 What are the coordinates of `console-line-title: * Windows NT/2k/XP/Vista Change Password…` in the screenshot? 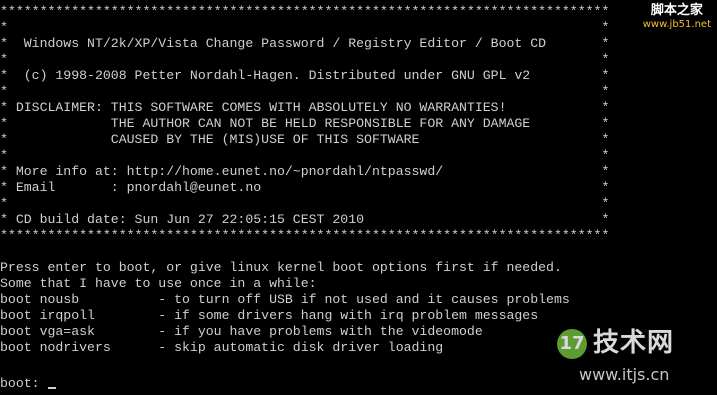 It's located at (305, 43).